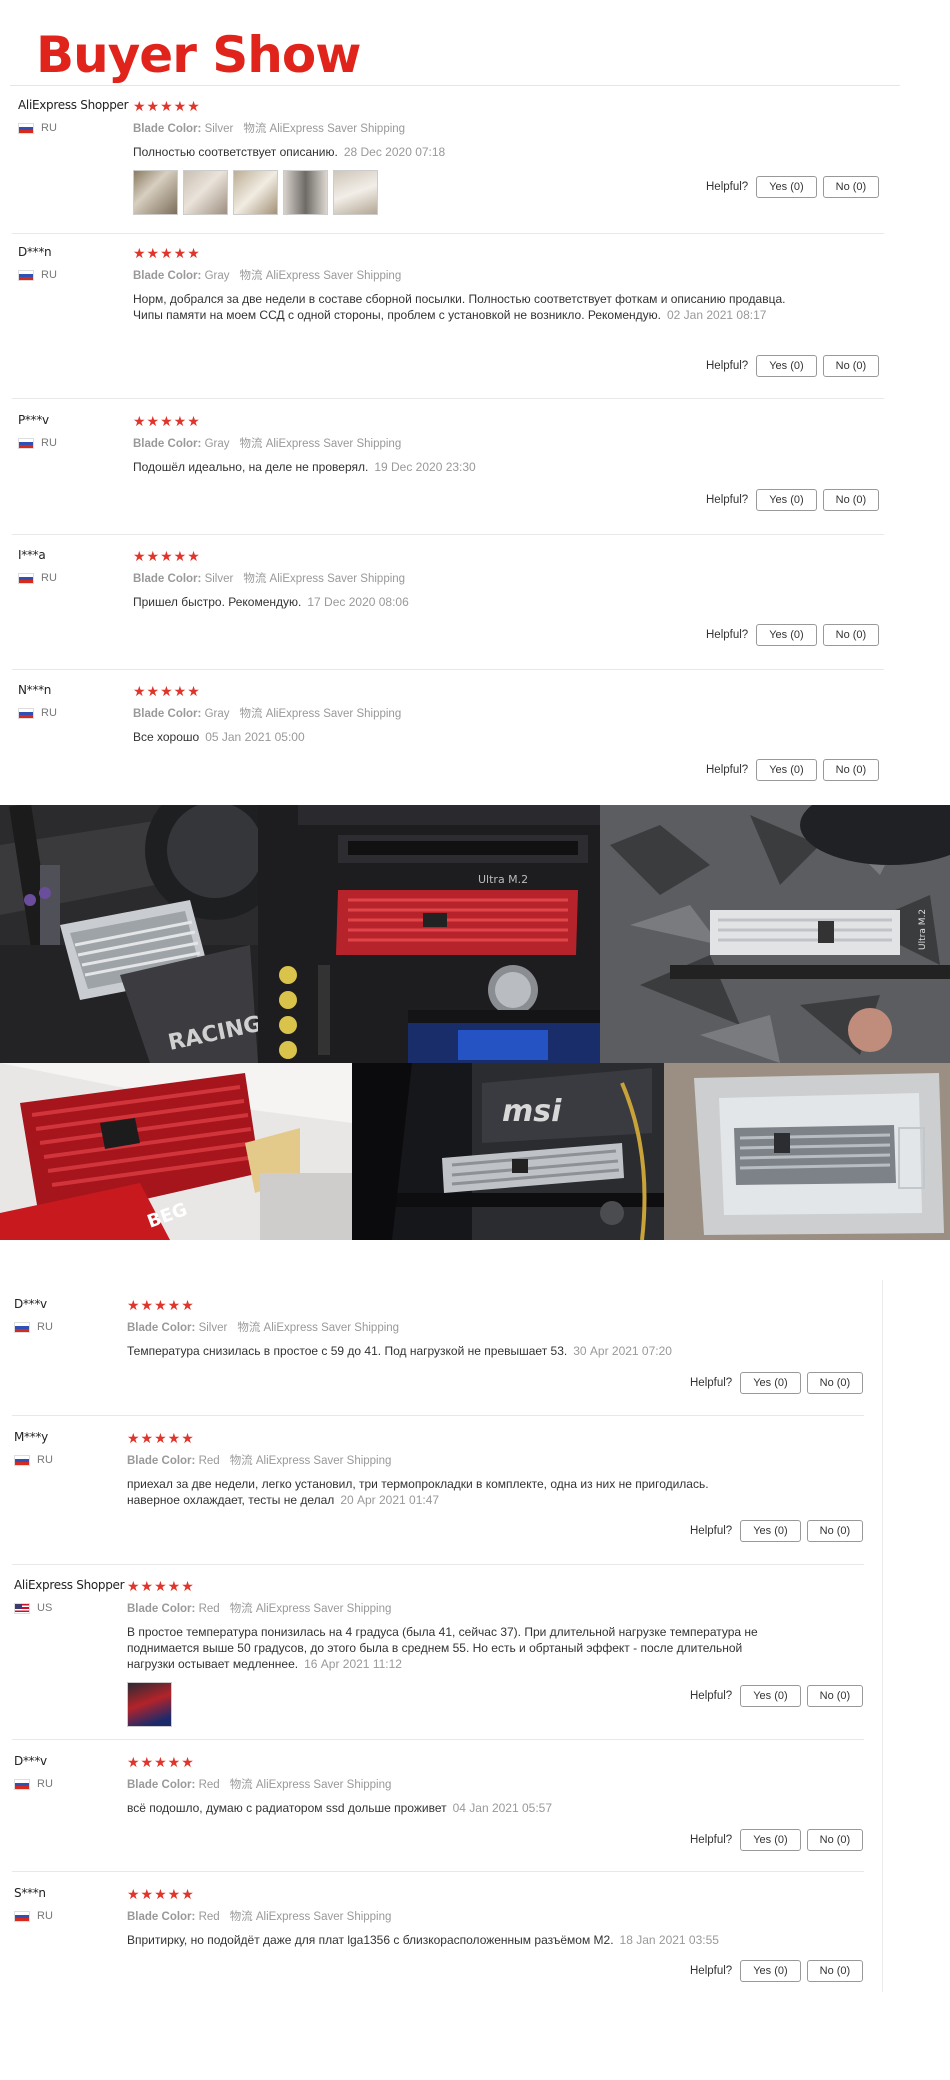 The width and height of the screenshot is (950, 2080). What do you see at coordinates (30, 1304) in the screenshot?
I see `reviewer-name: D***v` at bounding box center [30, 1304].